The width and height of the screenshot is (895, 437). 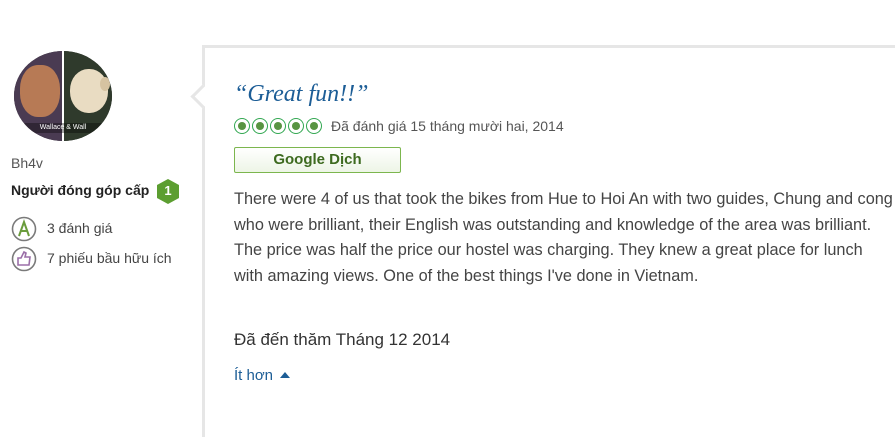 What do you see at coordinates (317, 160) in the screenshot?
I see `google-translate-button: Google Dịch` at bounding box center [317, 160].